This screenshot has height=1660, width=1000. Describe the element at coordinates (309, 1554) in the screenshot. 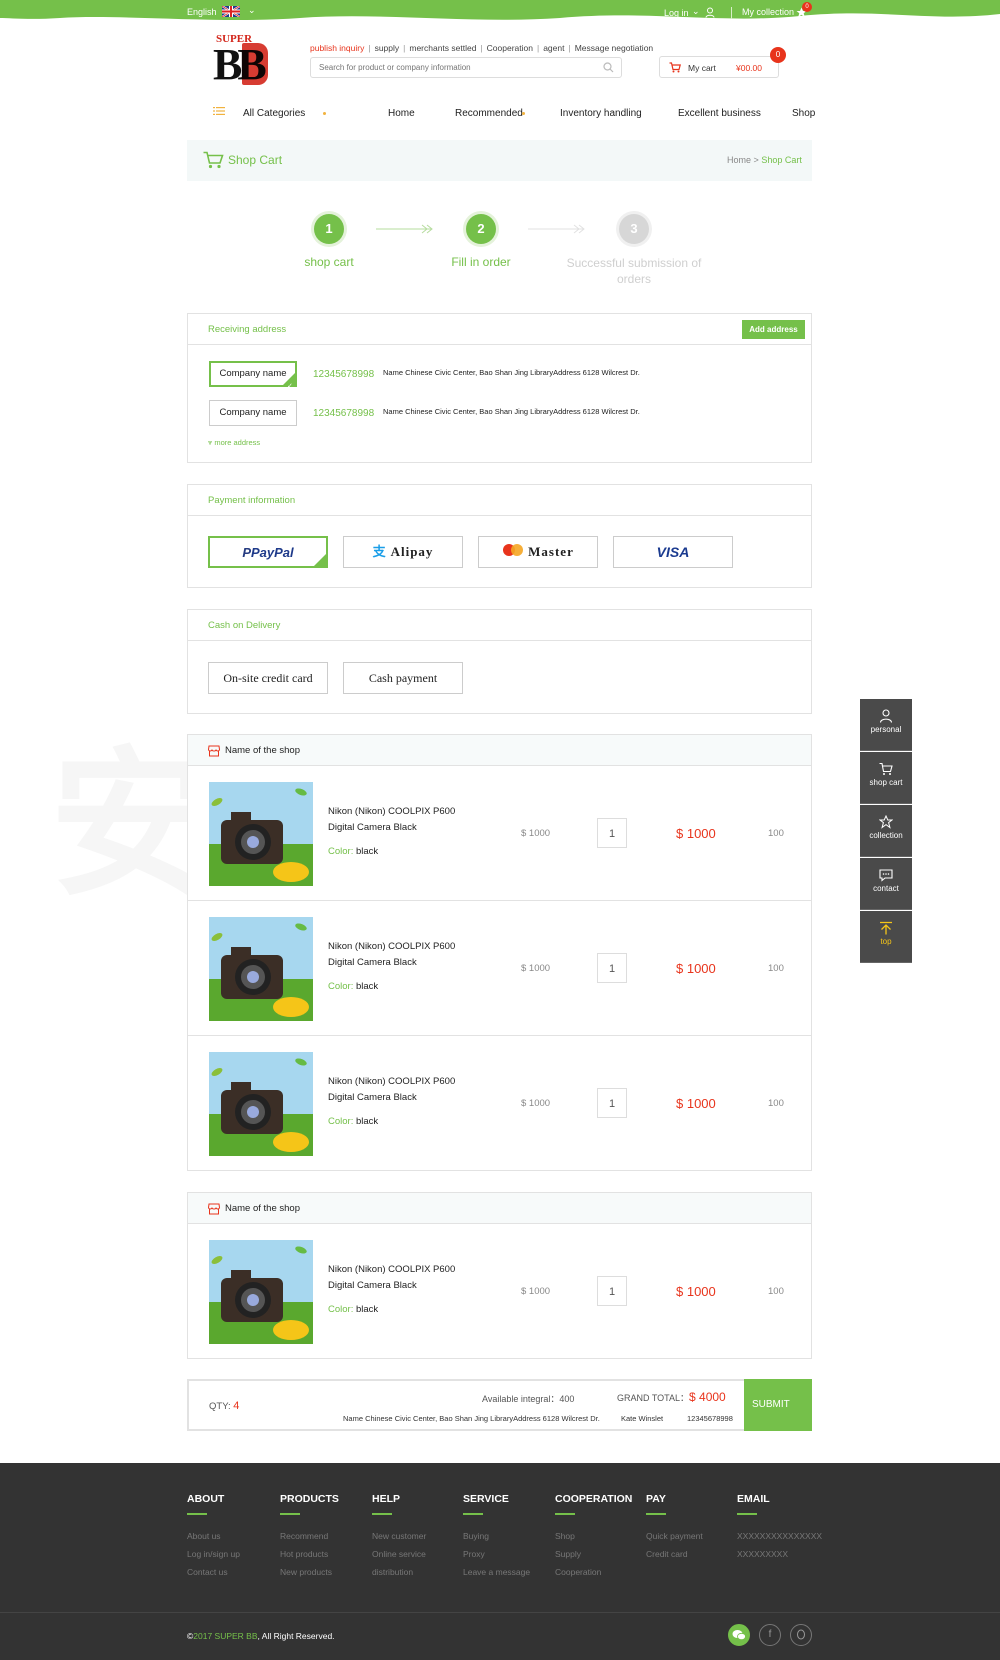

I see `footer-link: Hot products` at that location.